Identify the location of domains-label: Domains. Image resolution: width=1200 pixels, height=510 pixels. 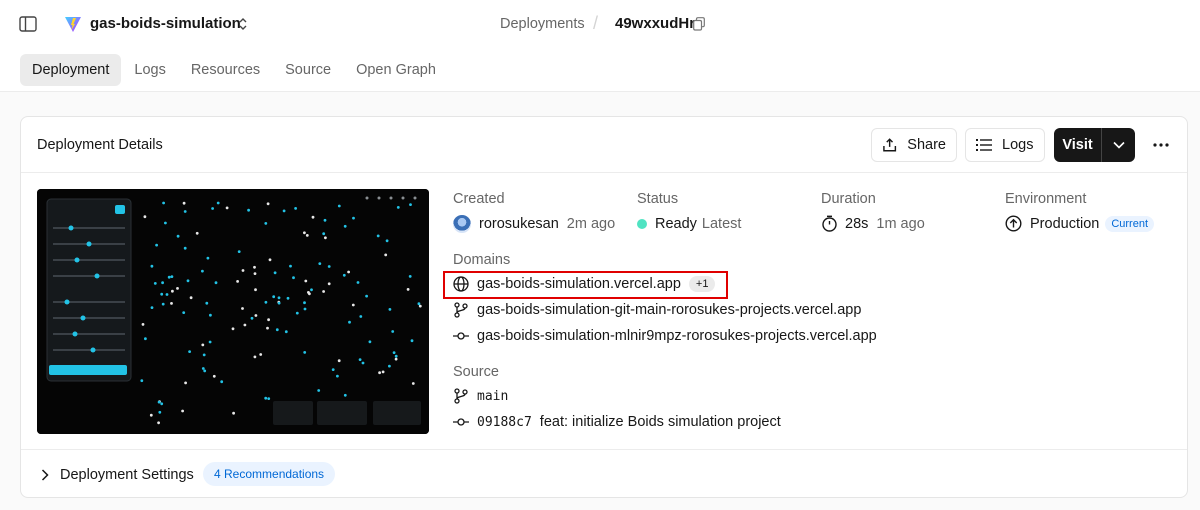
(482, 260).